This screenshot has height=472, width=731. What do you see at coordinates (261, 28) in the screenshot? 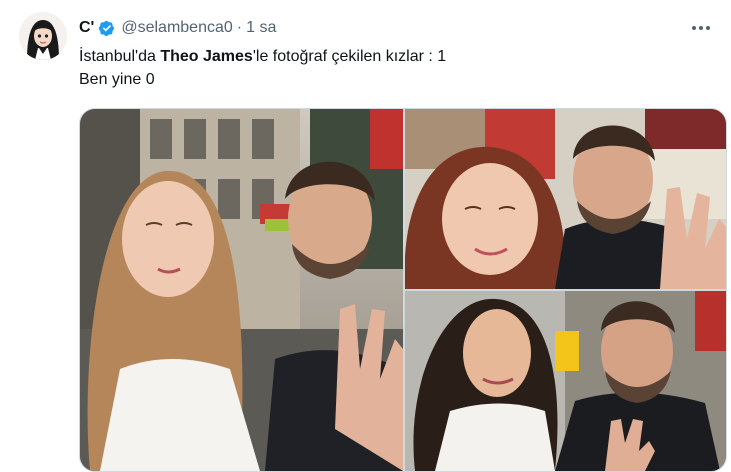
I see `timestamp: 1 sa` at bounding box center [261, 28].